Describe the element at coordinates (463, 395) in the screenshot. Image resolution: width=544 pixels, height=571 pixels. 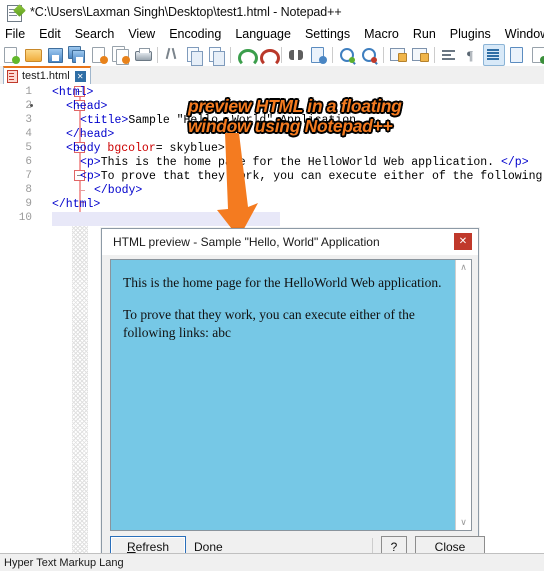
I see `preview-scrollbar: ∧ ∨` at that location.